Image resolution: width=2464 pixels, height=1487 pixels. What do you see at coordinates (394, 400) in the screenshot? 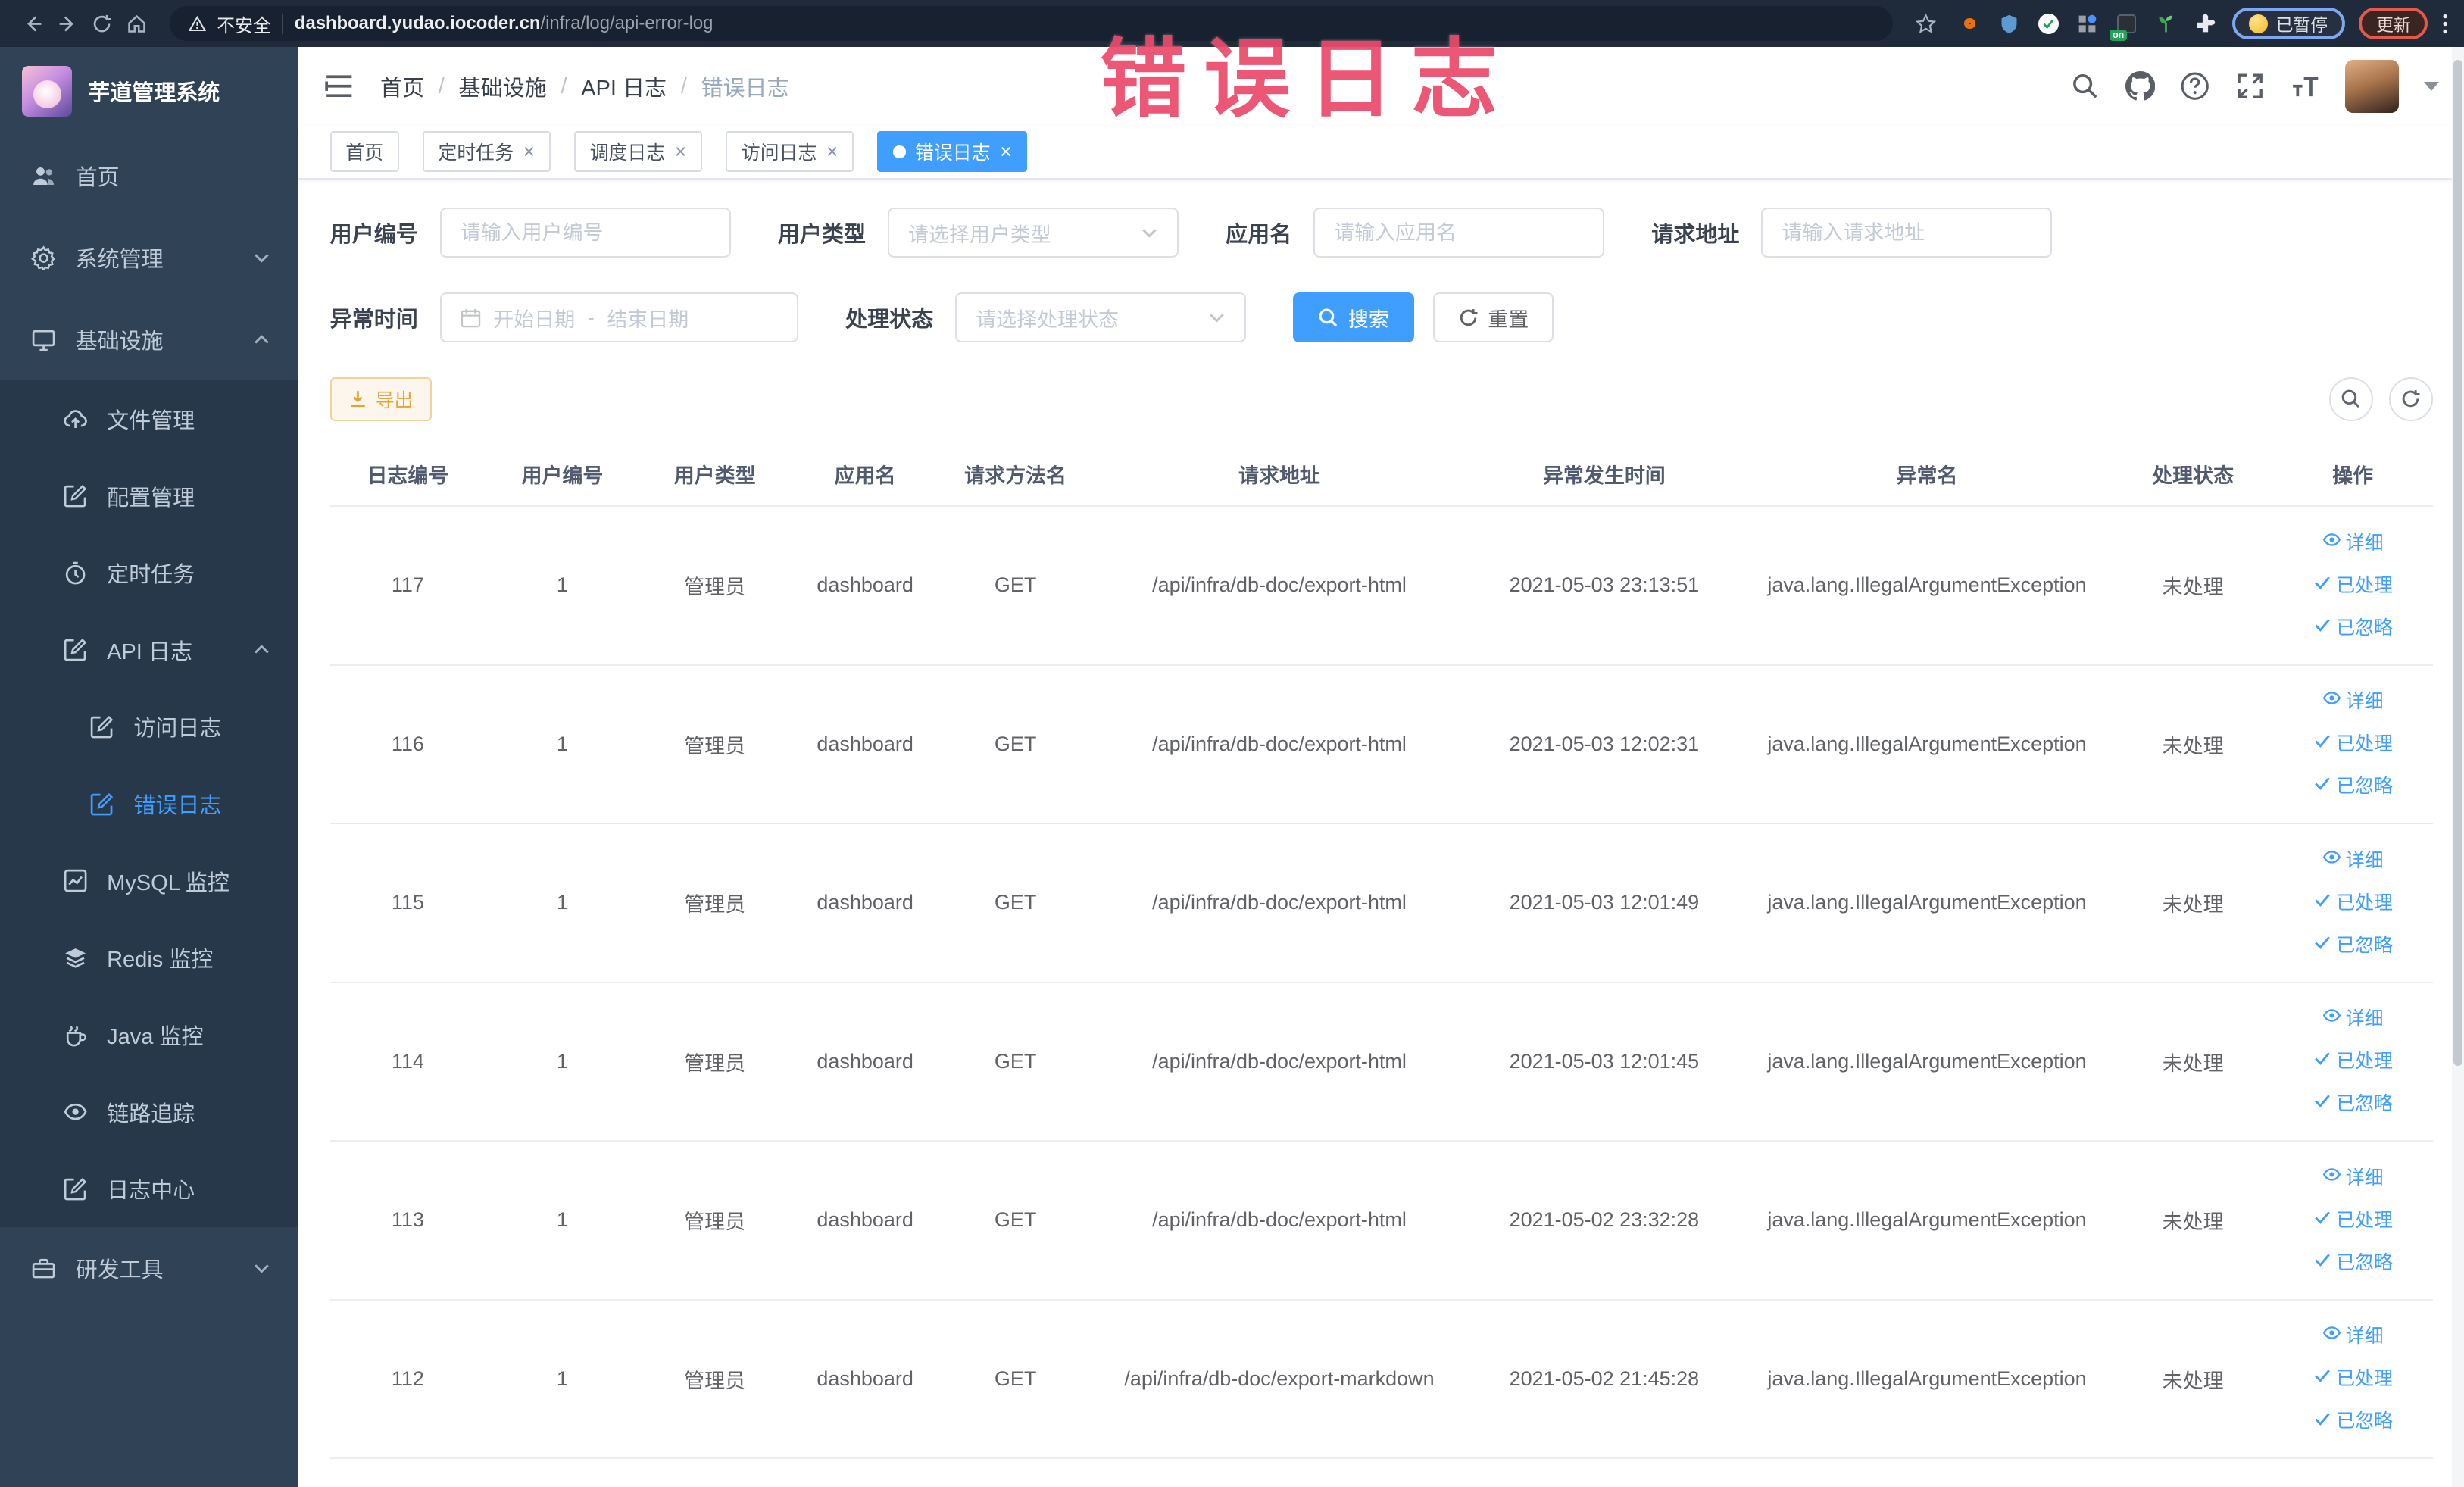
I see `export-button-label: 导出` at bounding box center [394, 400].